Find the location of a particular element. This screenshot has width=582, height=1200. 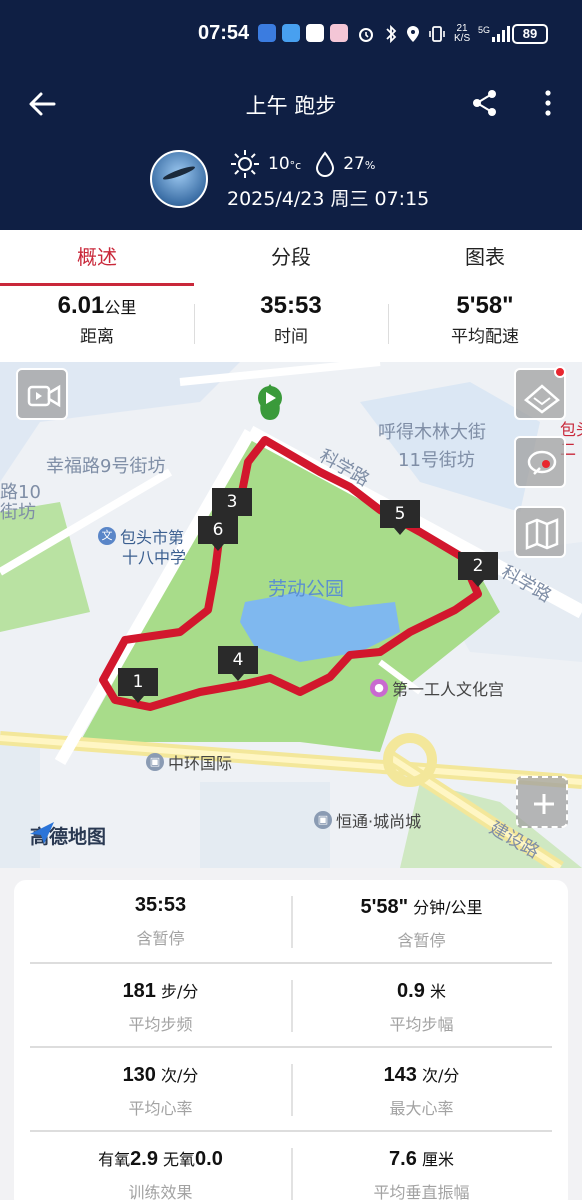

distance-unit: 公里 is located at coordinates (120, 307).